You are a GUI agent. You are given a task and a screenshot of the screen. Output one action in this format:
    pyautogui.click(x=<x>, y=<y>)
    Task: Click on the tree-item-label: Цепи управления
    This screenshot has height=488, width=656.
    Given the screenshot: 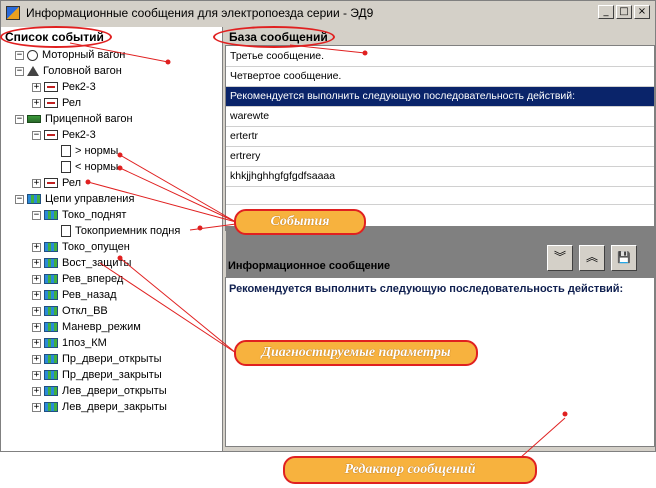 What is the action you would take?
    pyautogui.click(x=90, y=199)
    